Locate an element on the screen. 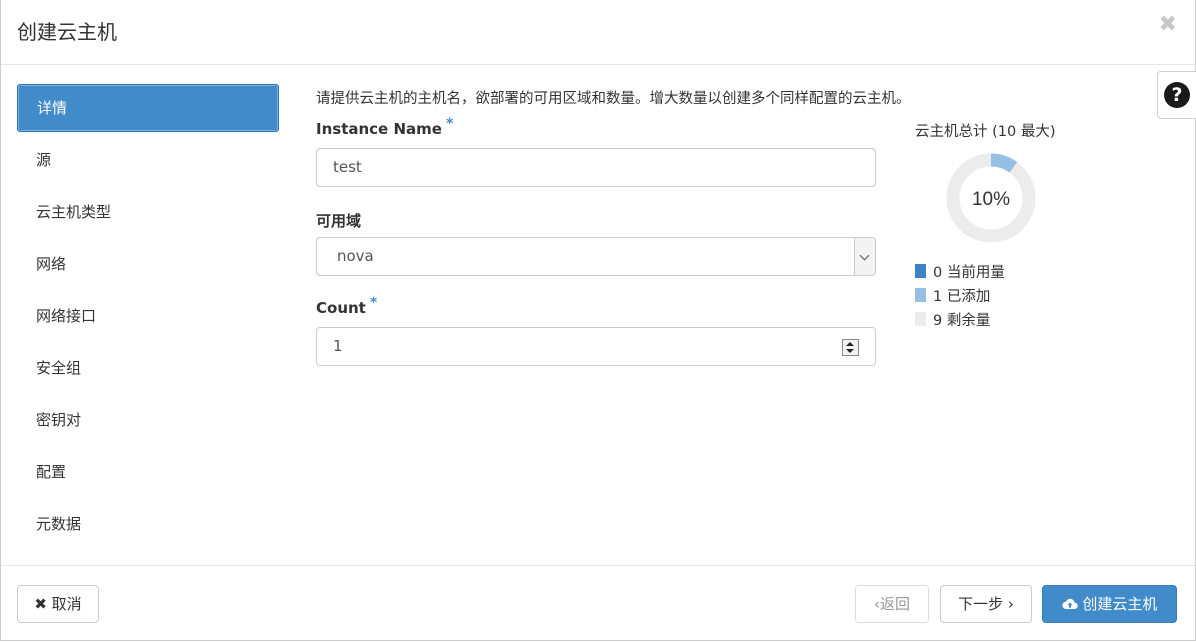 Image resolution: width=1196 pixels, height=642 pixels. cancel-label: 取消 is located at coordinates (66, 604).